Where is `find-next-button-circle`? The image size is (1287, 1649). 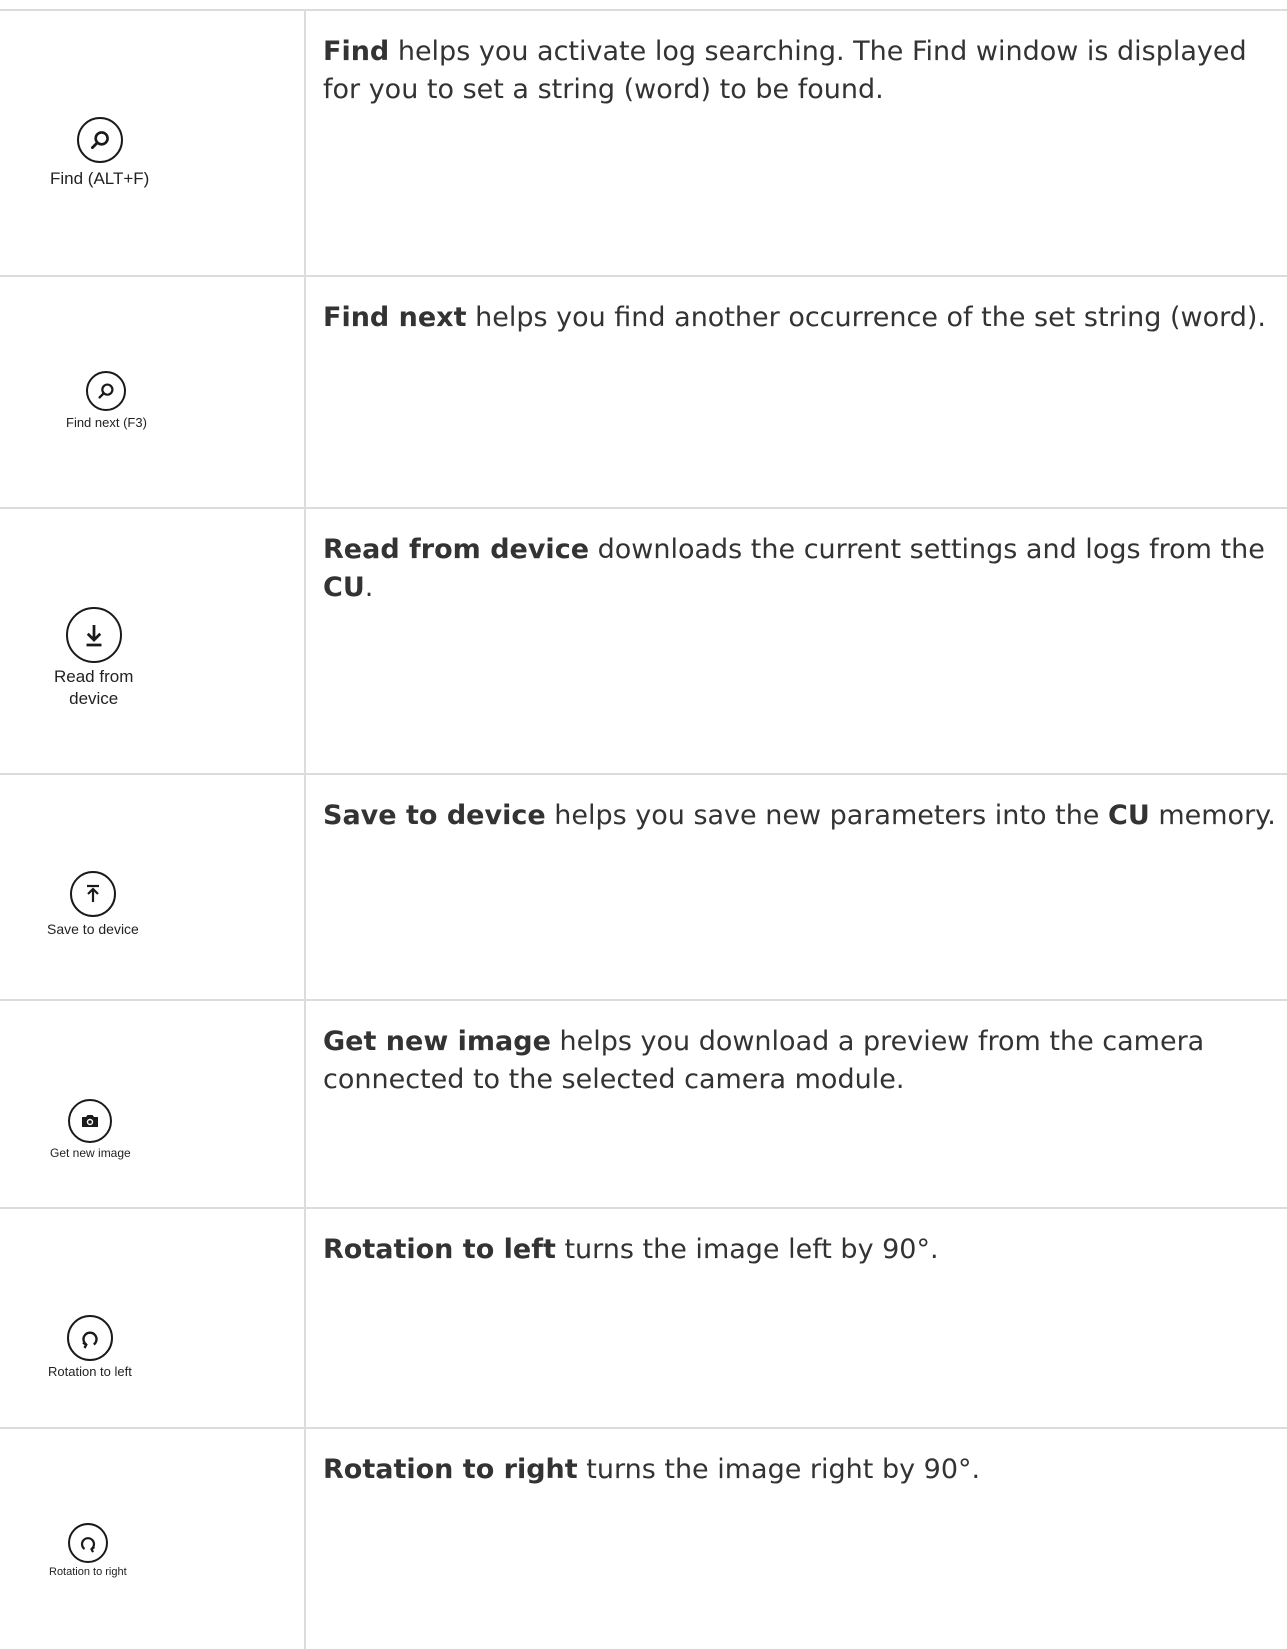
find-next-button-circle is located at coordinates (106, 391).